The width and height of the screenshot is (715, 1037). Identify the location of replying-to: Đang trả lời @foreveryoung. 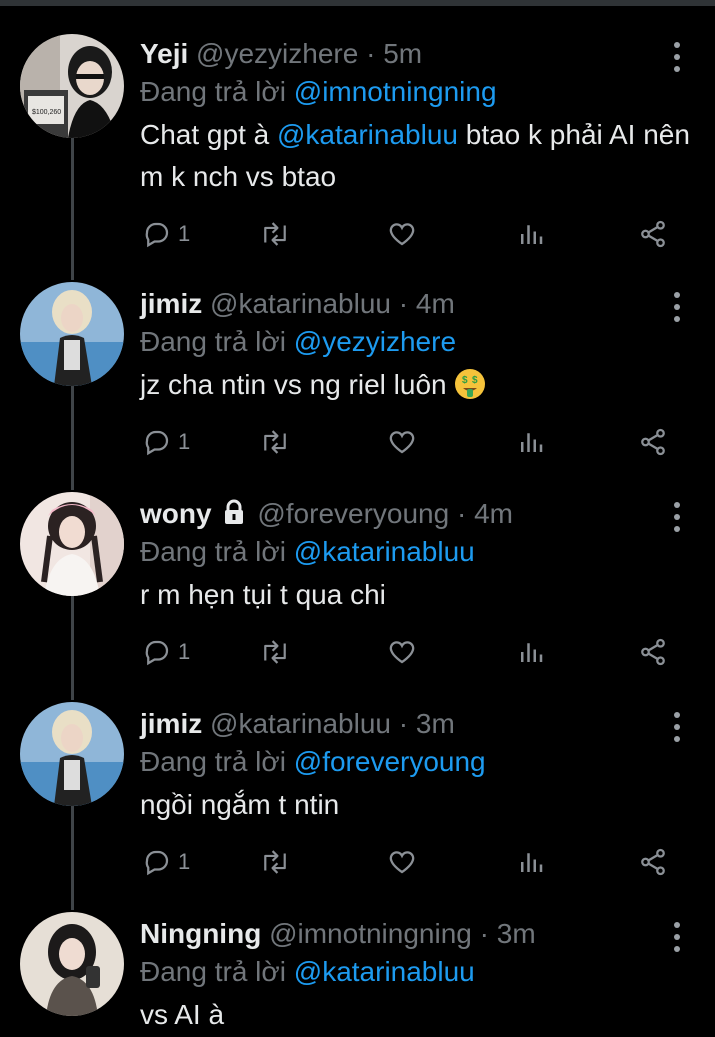
(313, 762).